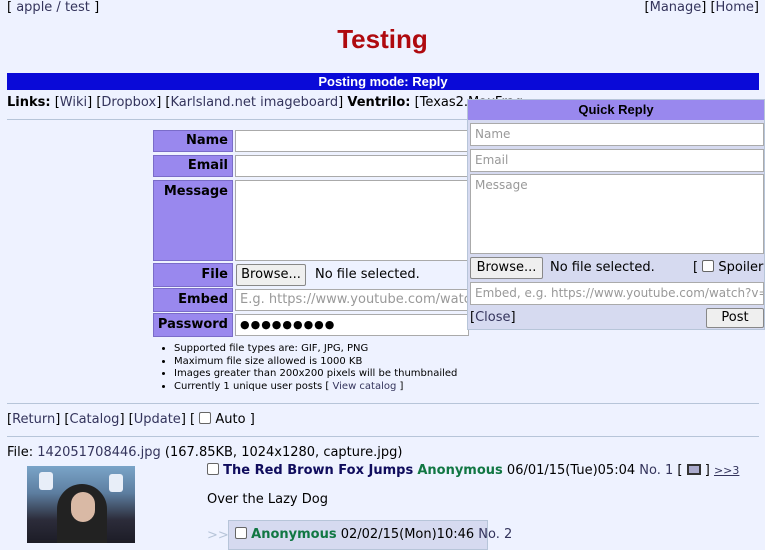 This screenshot has width=765, height=550. I want to click on file-label: File, so click(193, 275).